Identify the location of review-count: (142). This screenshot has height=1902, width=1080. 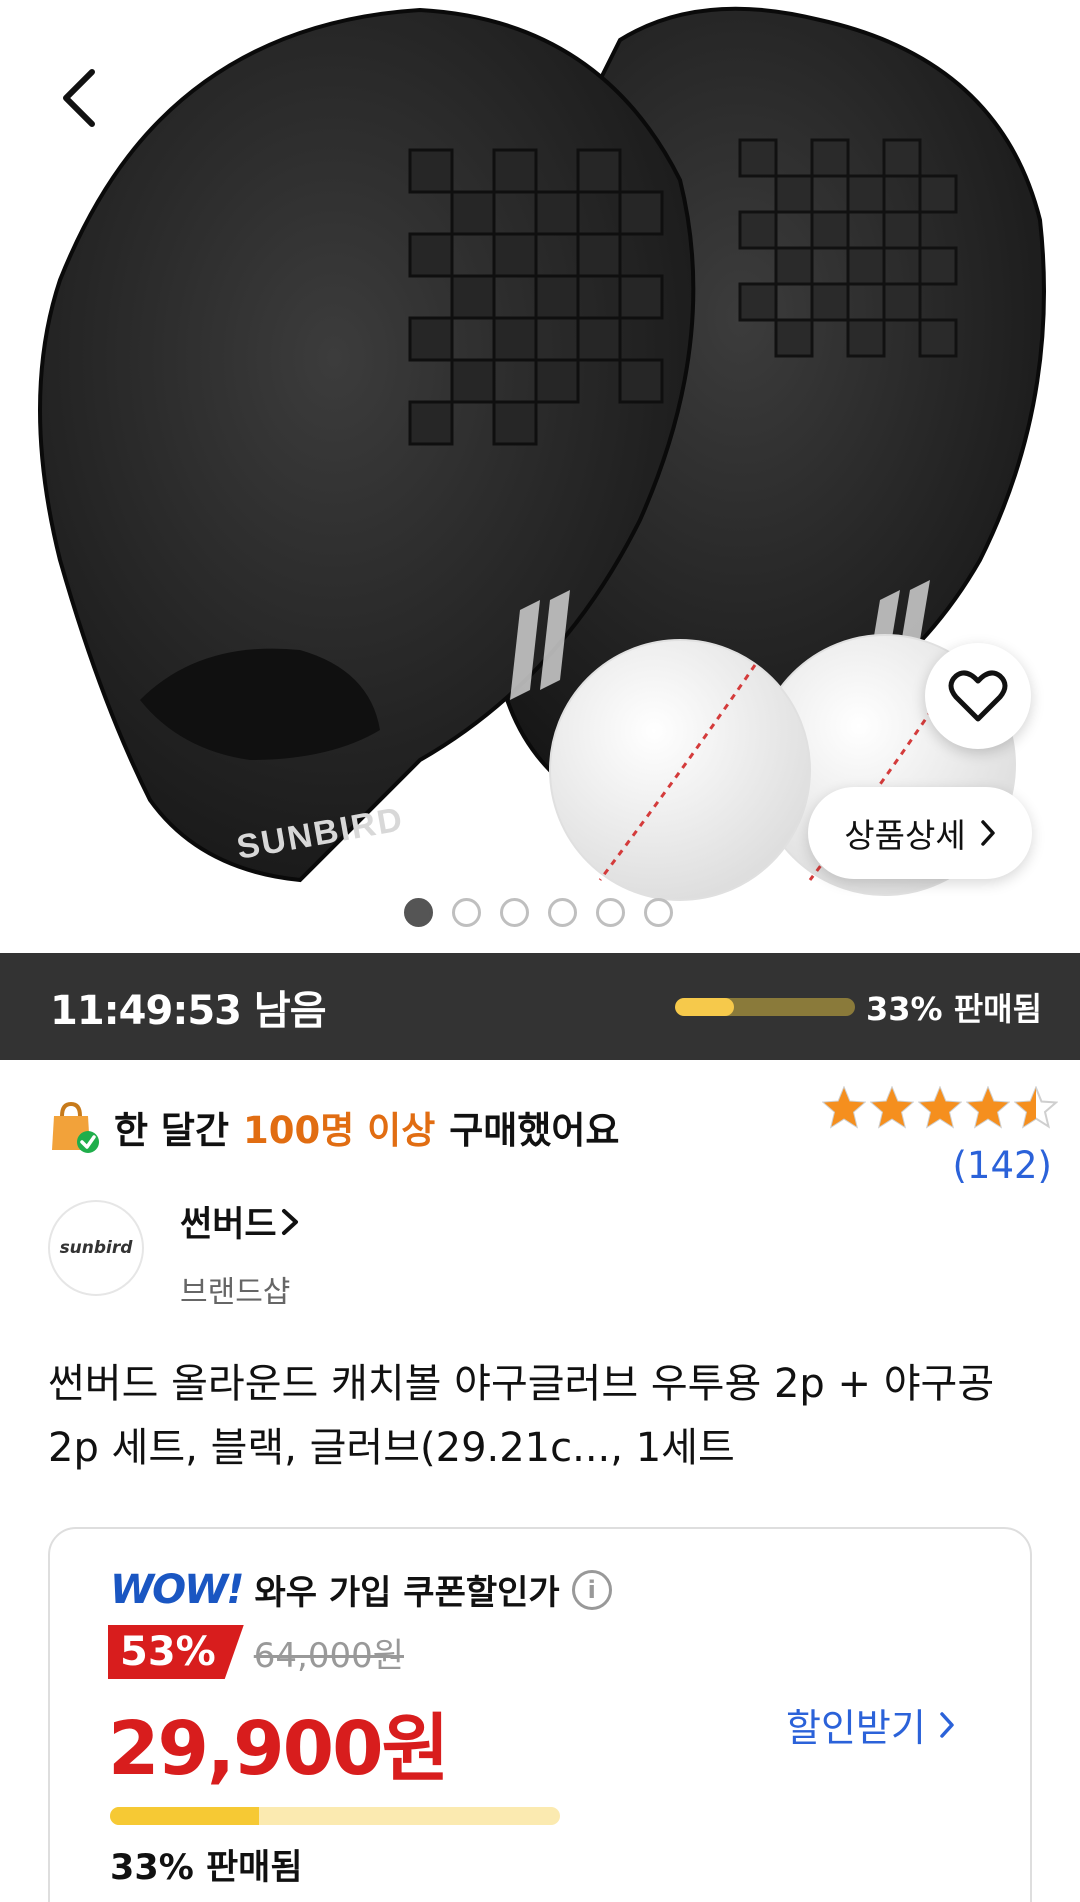
(920, 1165).